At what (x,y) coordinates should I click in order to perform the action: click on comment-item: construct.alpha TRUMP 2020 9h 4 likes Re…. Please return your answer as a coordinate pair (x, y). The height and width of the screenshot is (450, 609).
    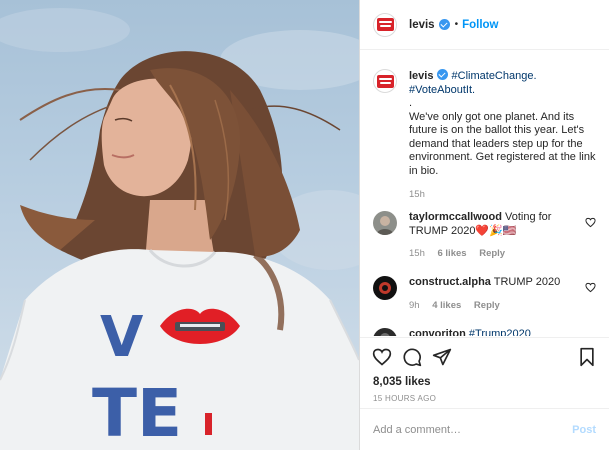
    Looking at the image, I should click on (484, 294).